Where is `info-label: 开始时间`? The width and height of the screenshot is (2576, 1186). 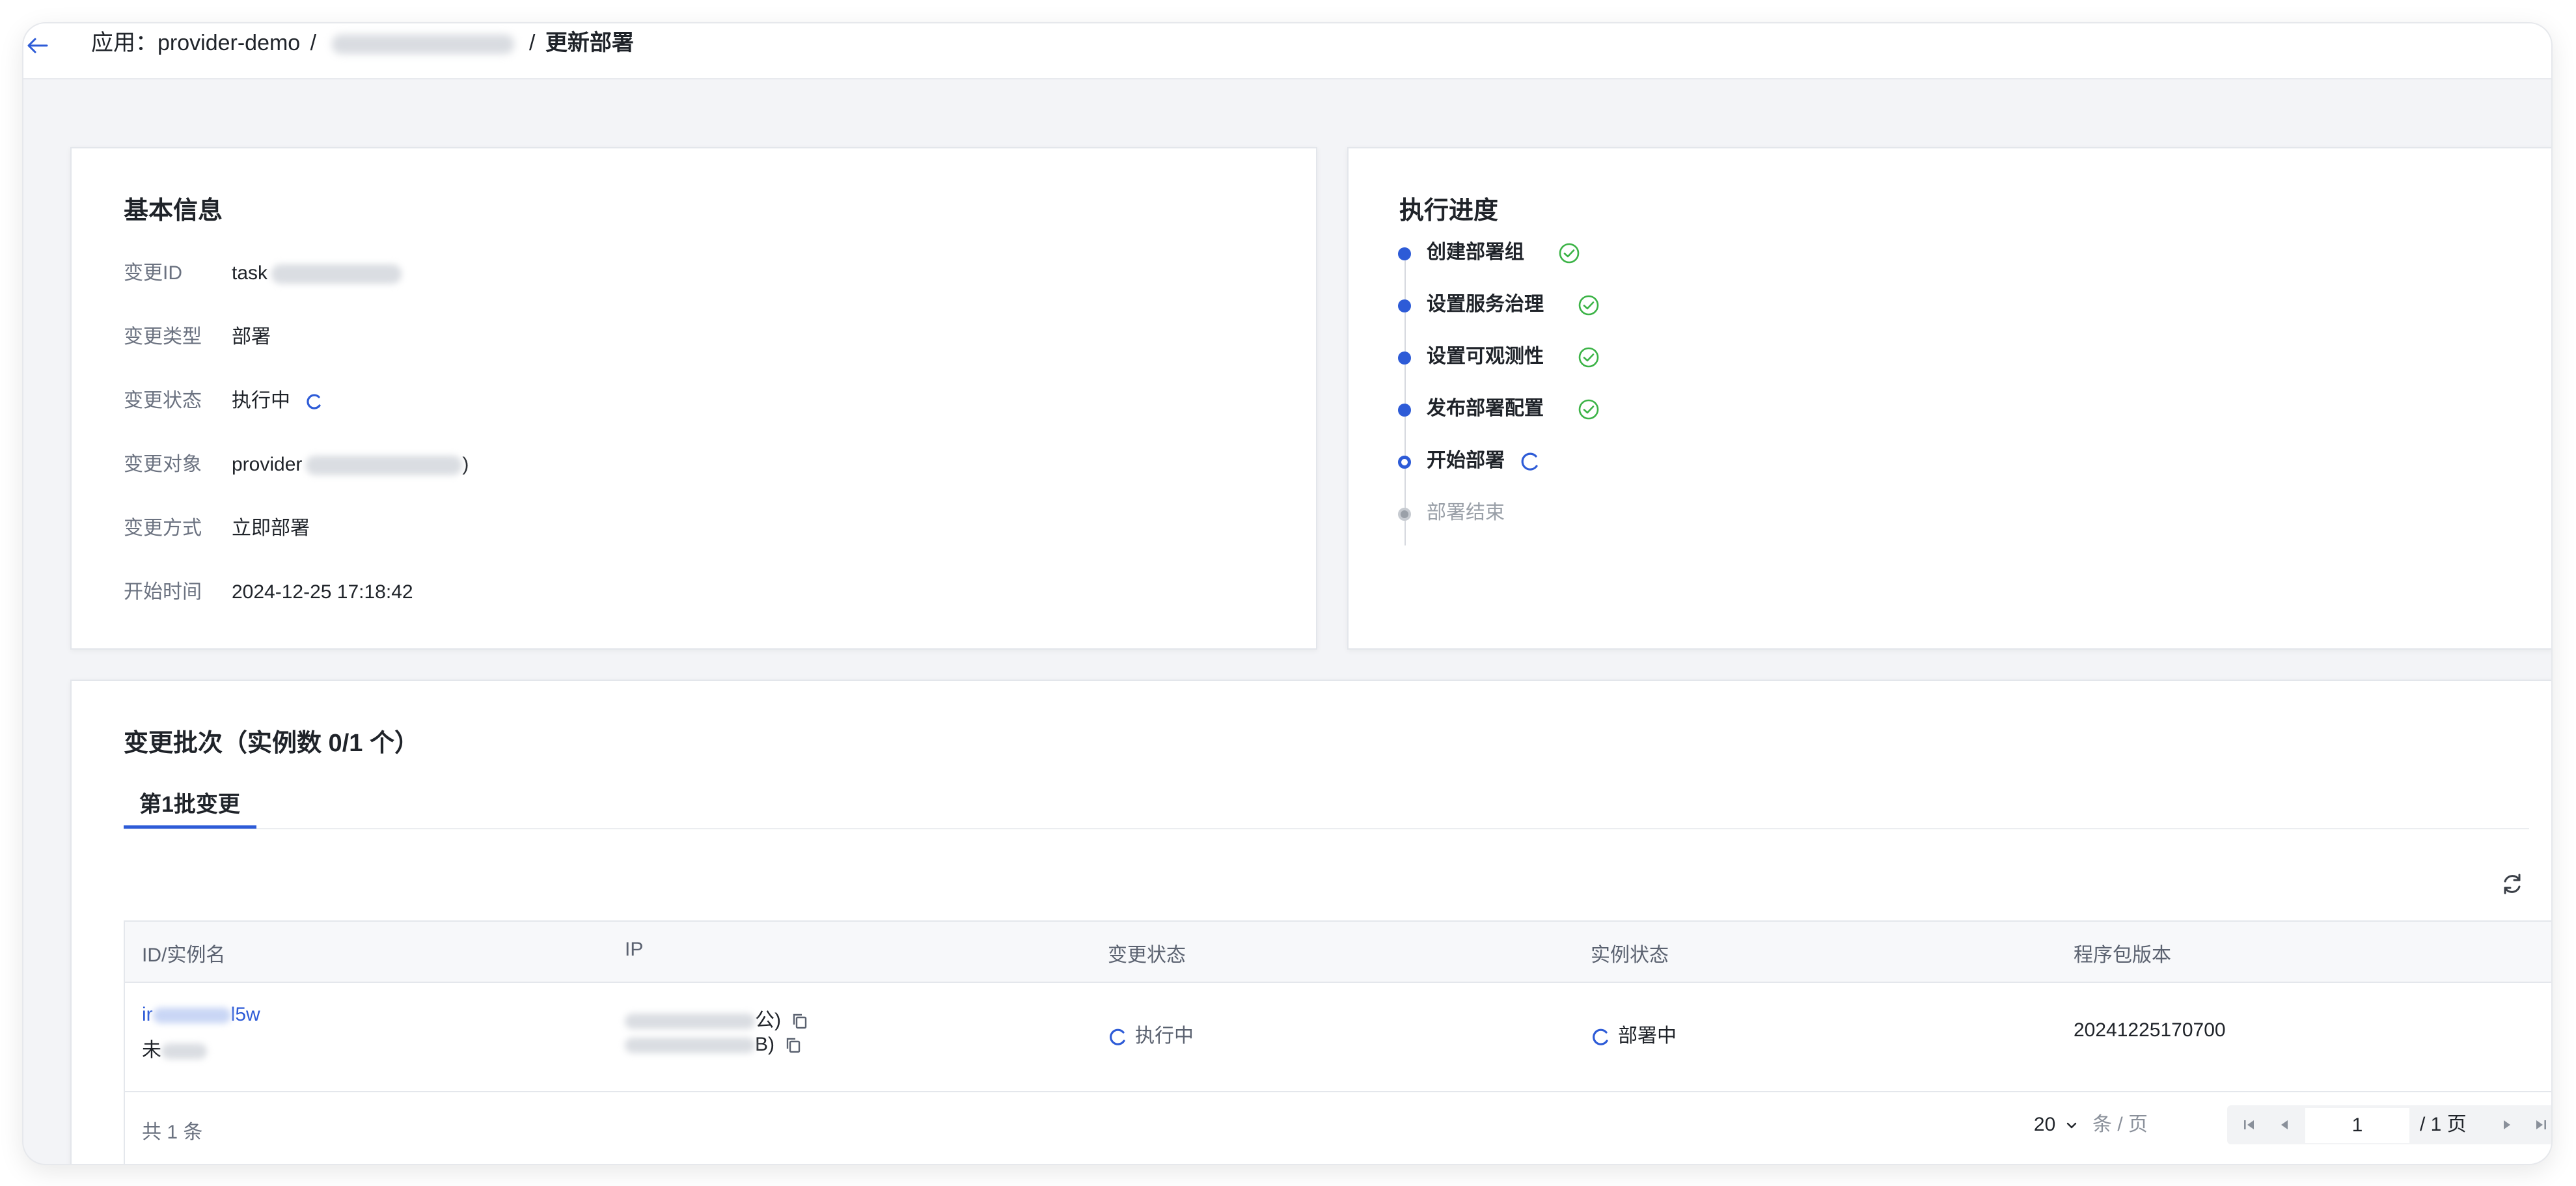 info-label: 开始时间 is located at coordinates (163, 592).